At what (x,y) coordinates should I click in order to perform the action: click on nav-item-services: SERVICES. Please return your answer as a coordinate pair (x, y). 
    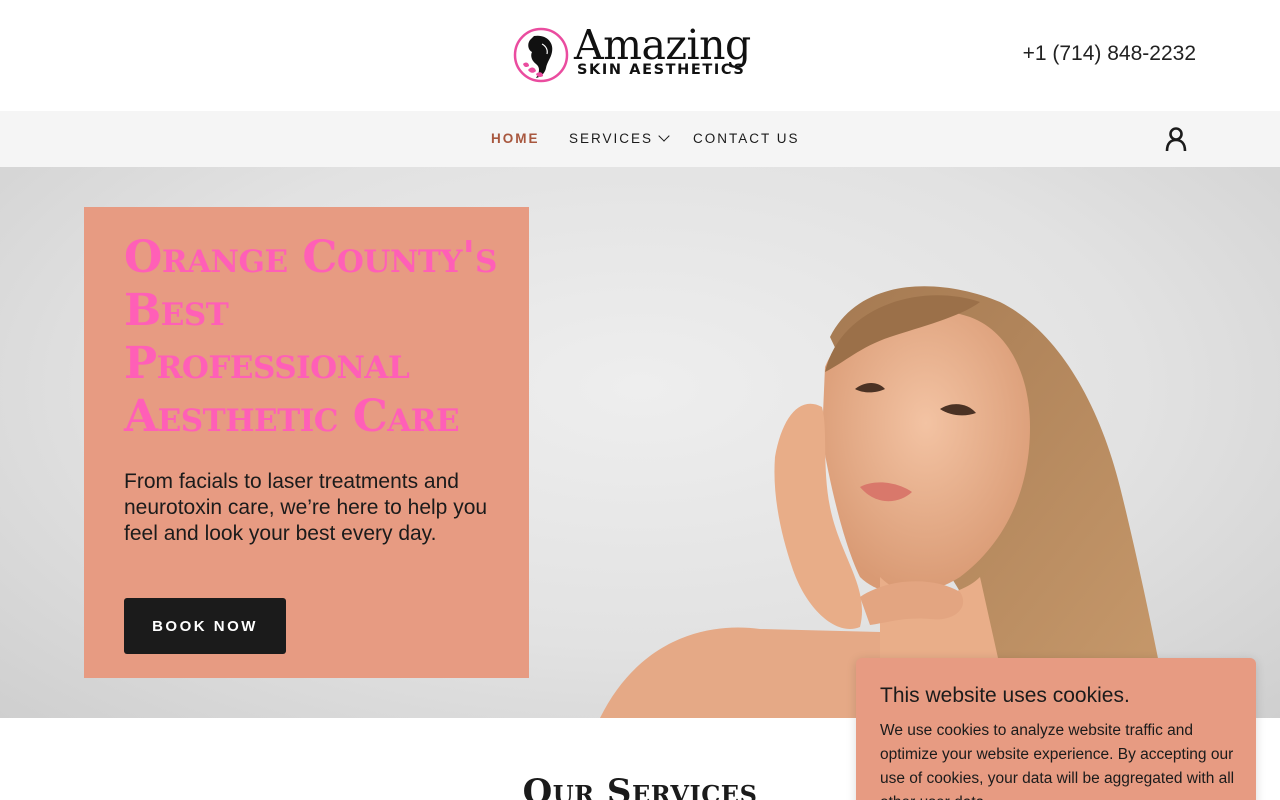
    Looking at the image, I should click on (619, 138).